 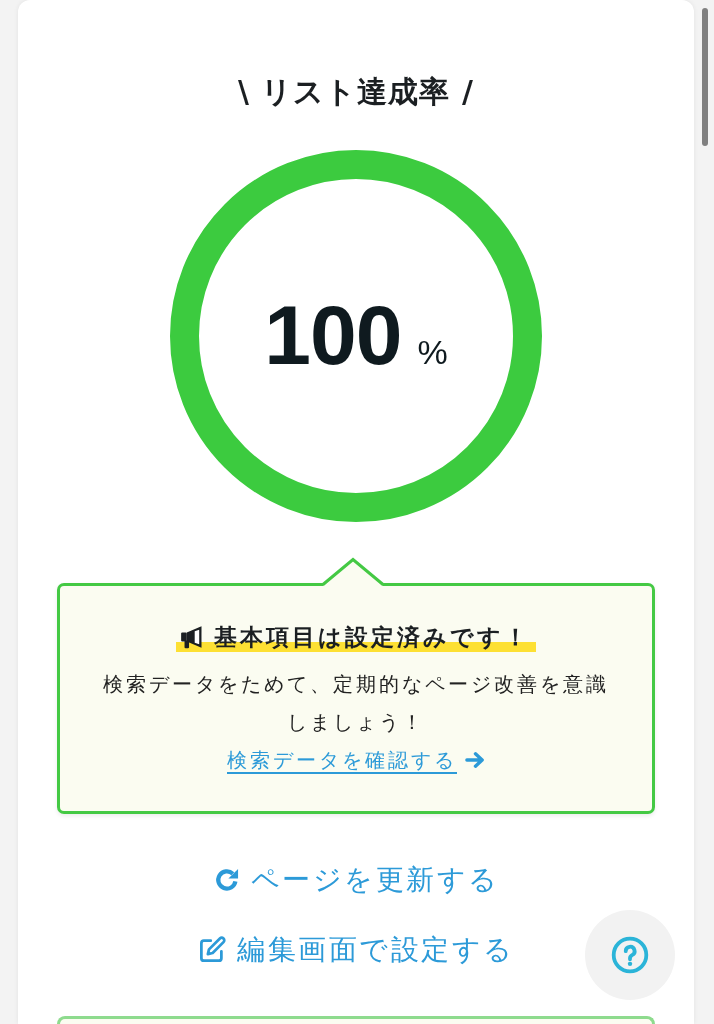 What do you see at coordinates (356, 703) in the screenshot?
I see `notice-message: 検索データをためて、定期的なページ改善を意識しましょう！` at bounding box center [356, 703].